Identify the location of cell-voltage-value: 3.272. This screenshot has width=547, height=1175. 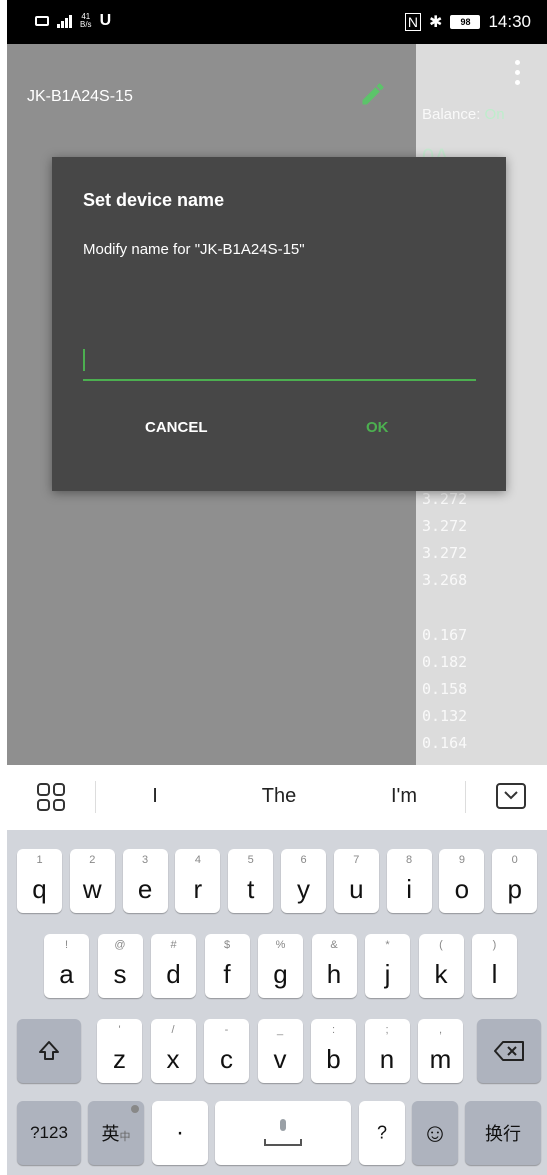
(445, 526).